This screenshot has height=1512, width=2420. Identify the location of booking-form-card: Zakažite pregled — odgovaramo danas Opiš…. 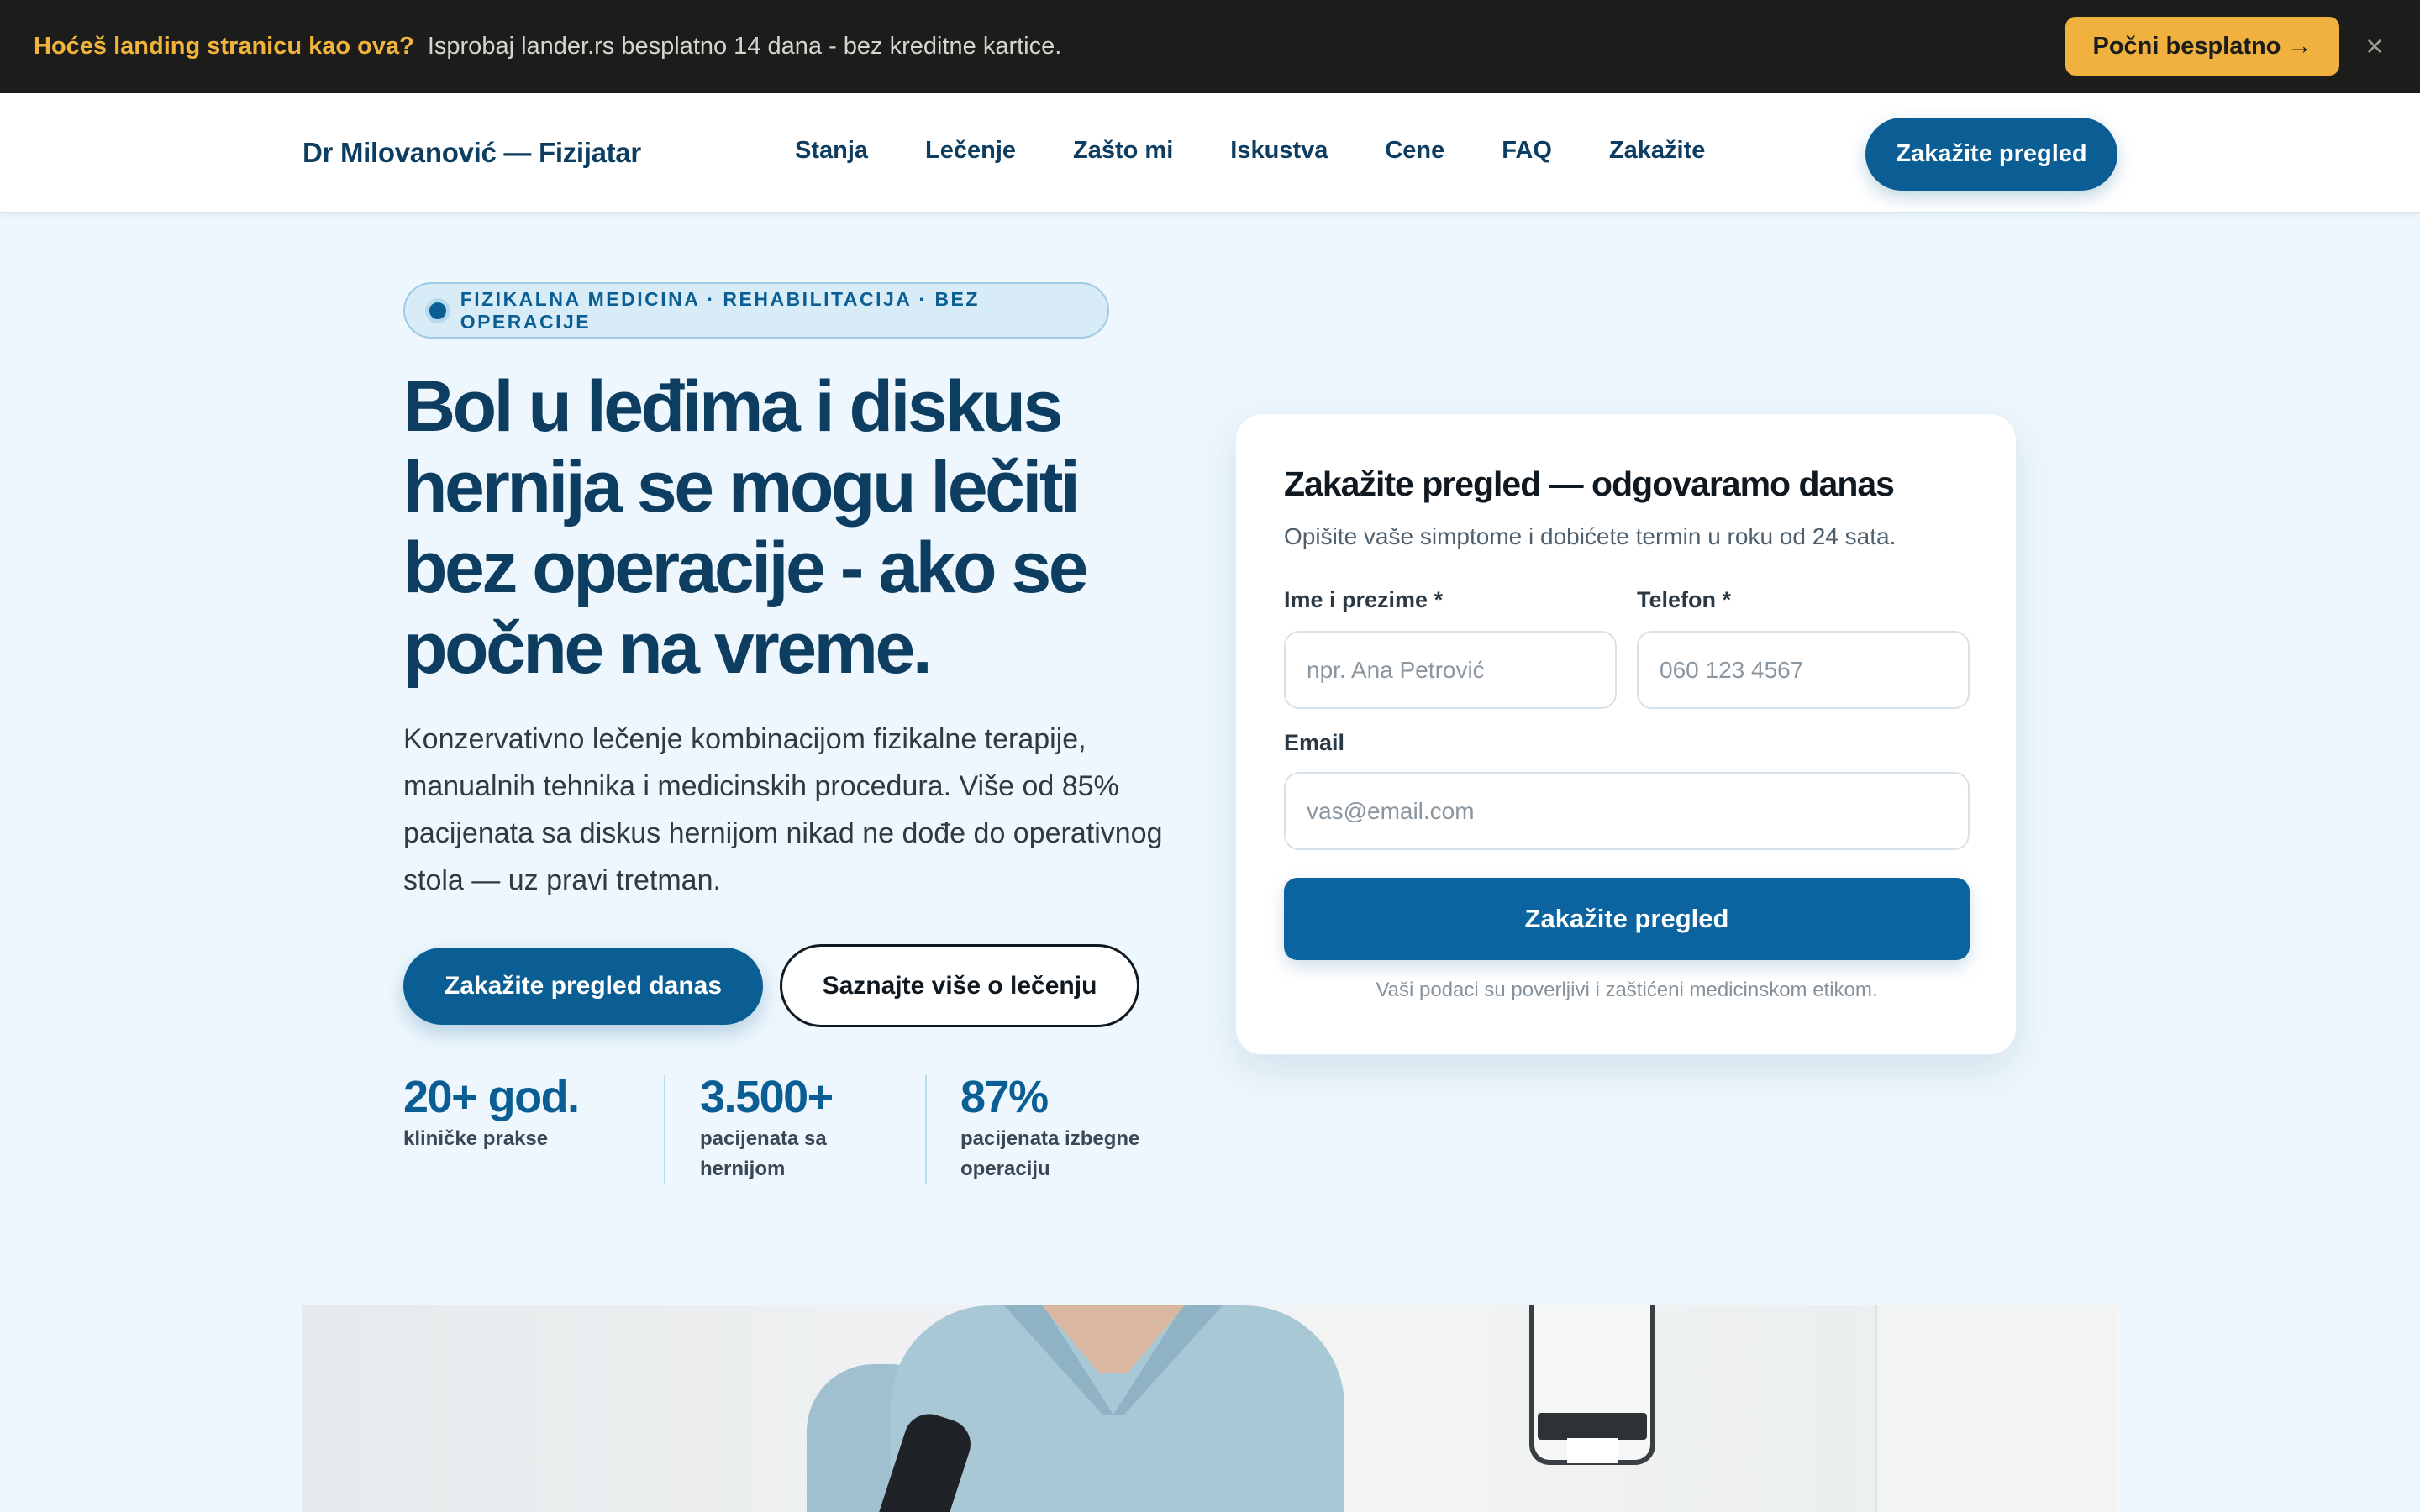
(1626, 734).